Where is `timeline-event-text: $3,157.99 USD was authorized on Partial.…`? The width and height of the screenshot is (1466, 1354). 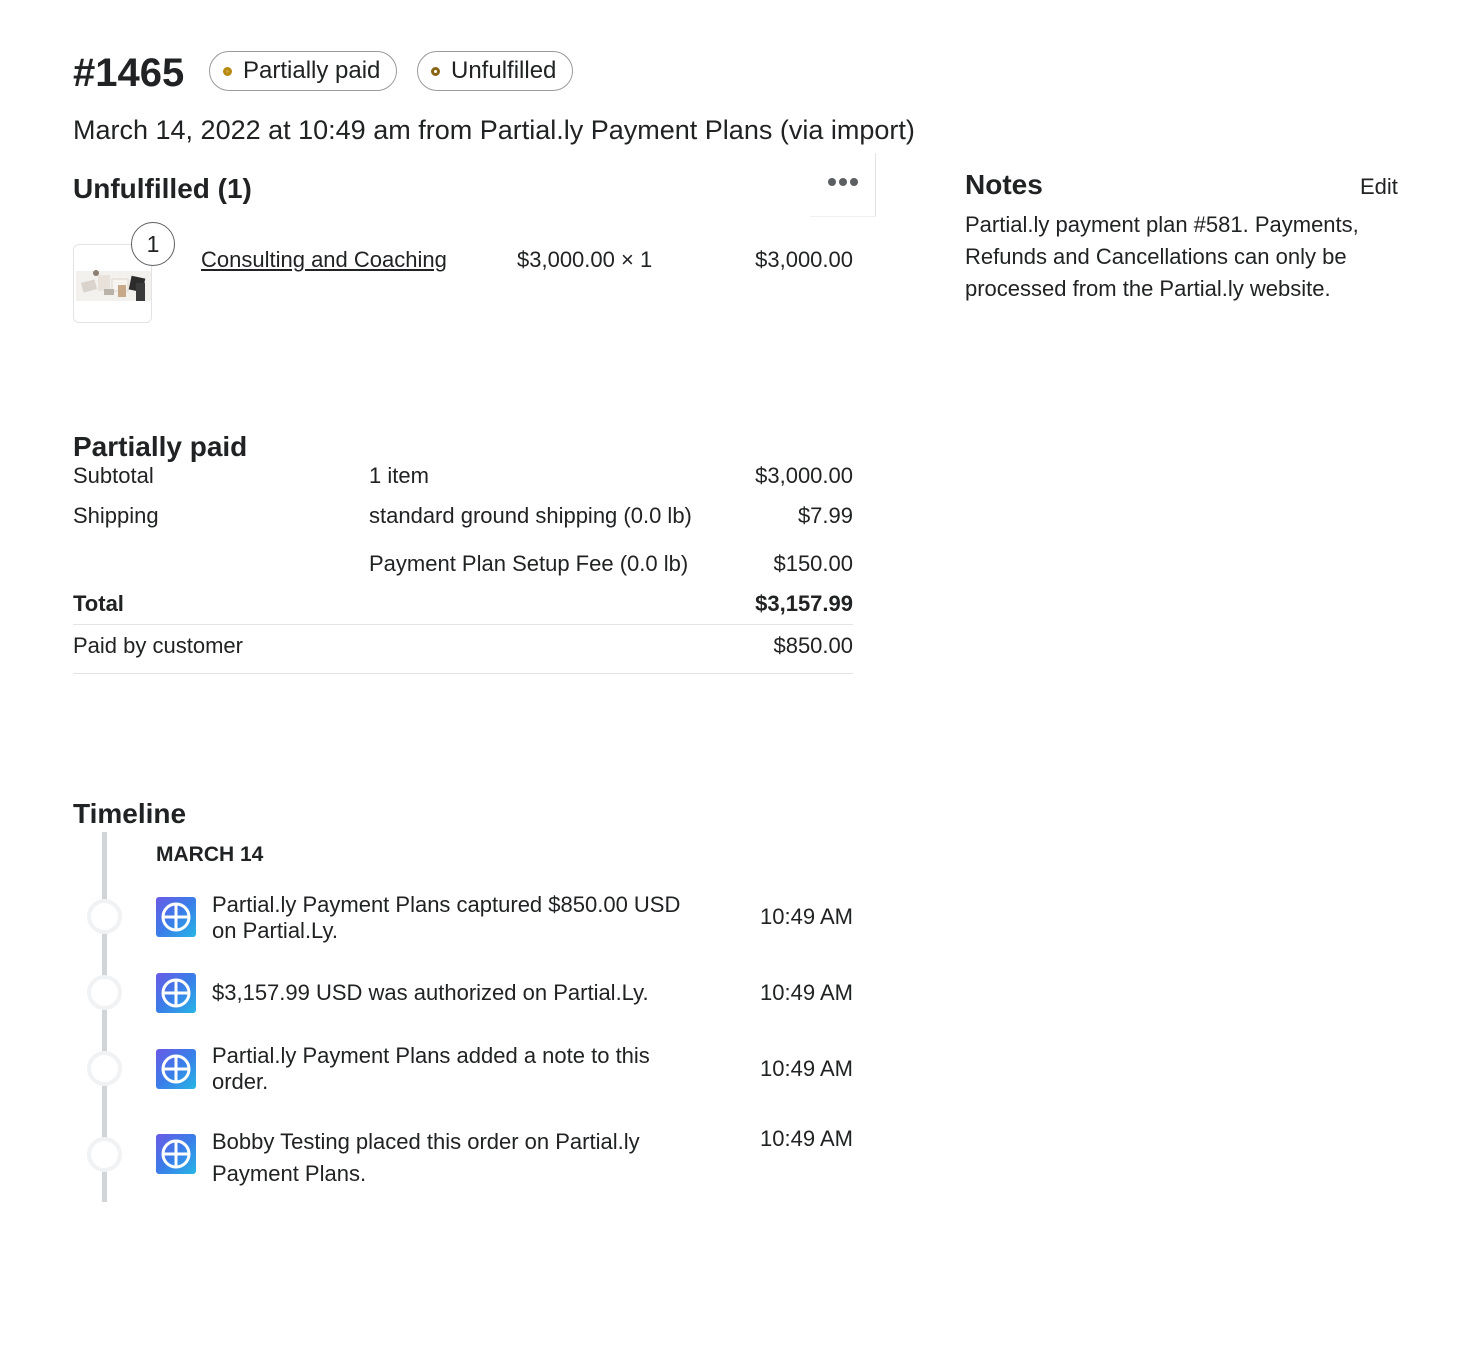
timeline-event-text: $3,157.99 USD was authorized on Partial.… is located at coordinates (430, 992).